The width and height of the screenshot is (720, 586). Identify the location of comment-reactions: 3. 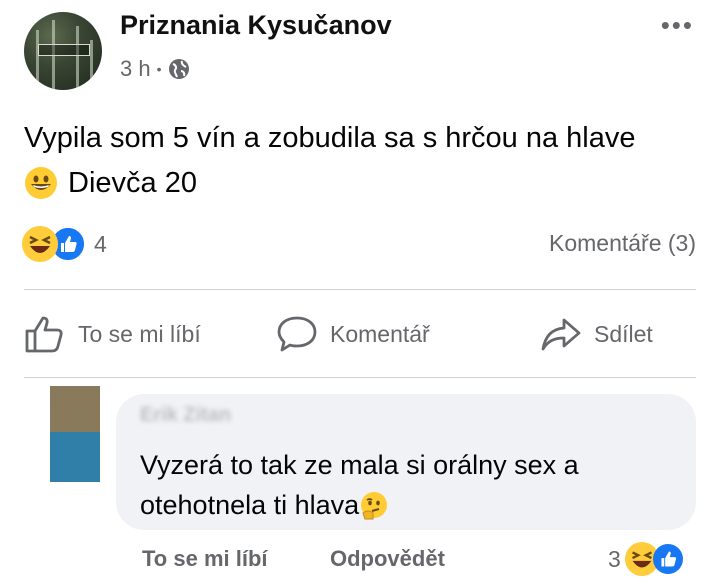
(645, 559).